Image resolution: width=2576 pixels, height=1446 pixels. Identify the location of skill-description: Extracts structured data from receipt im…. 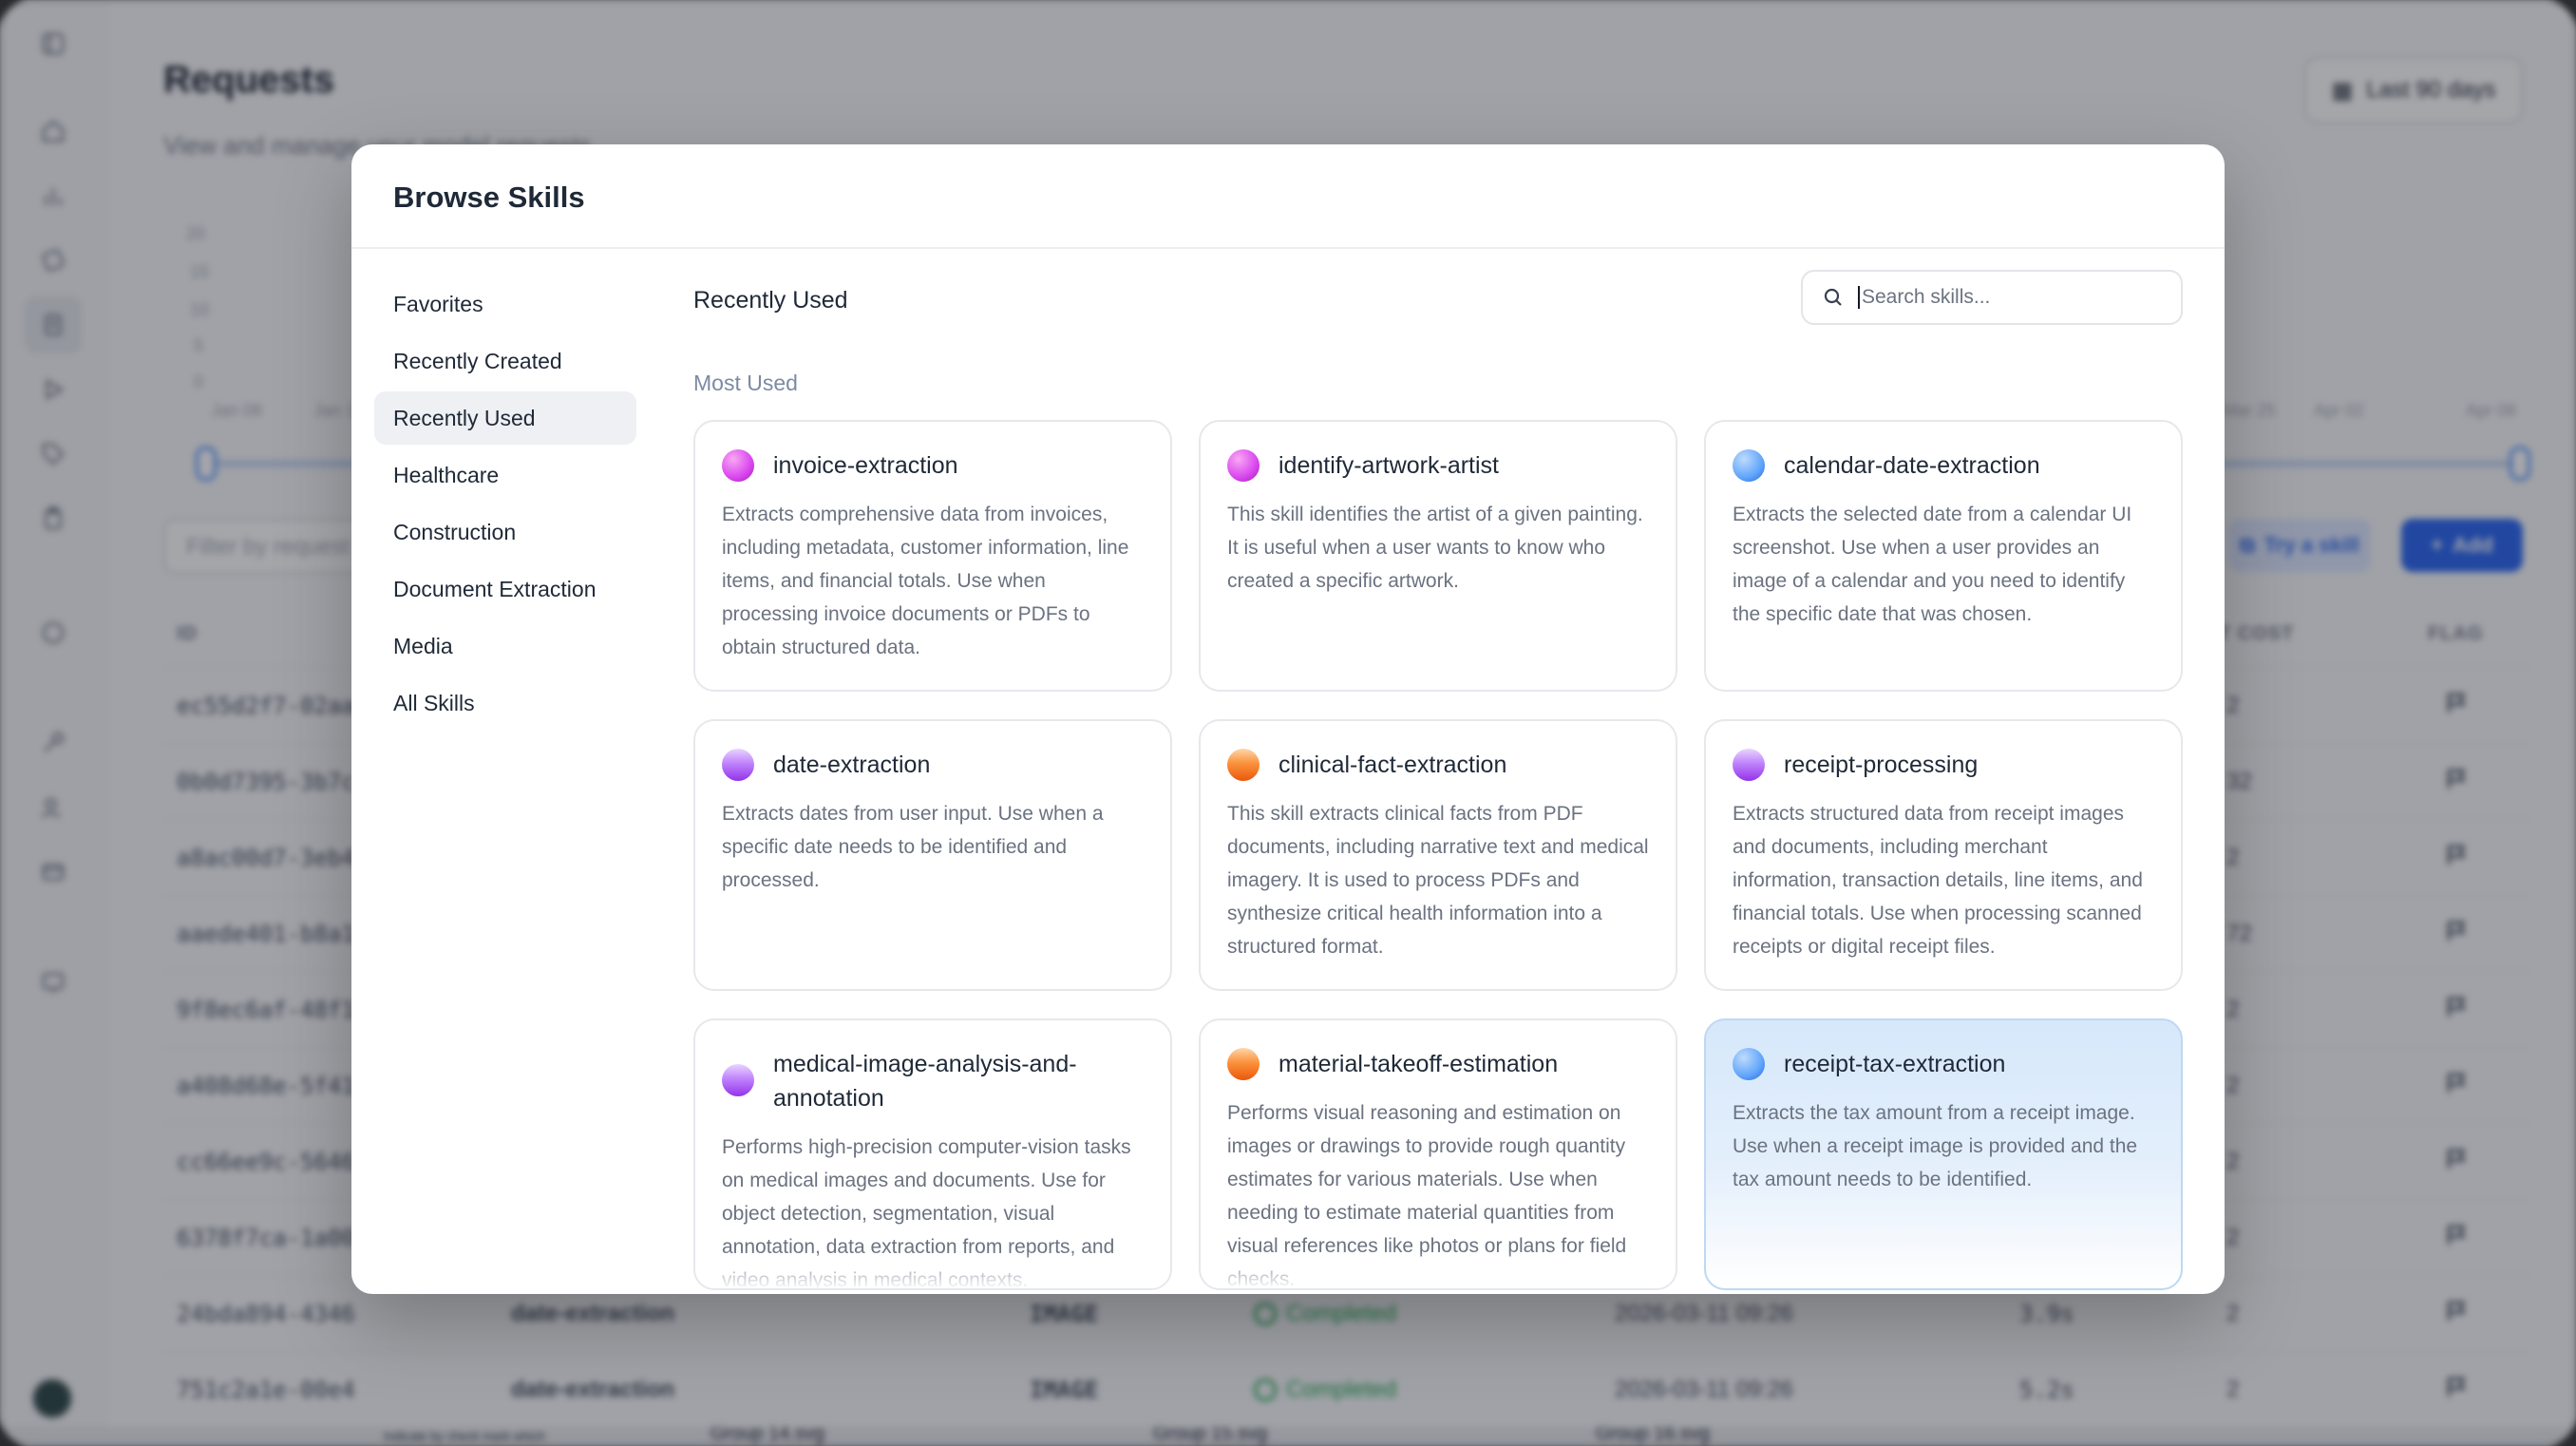
(1938, 881).